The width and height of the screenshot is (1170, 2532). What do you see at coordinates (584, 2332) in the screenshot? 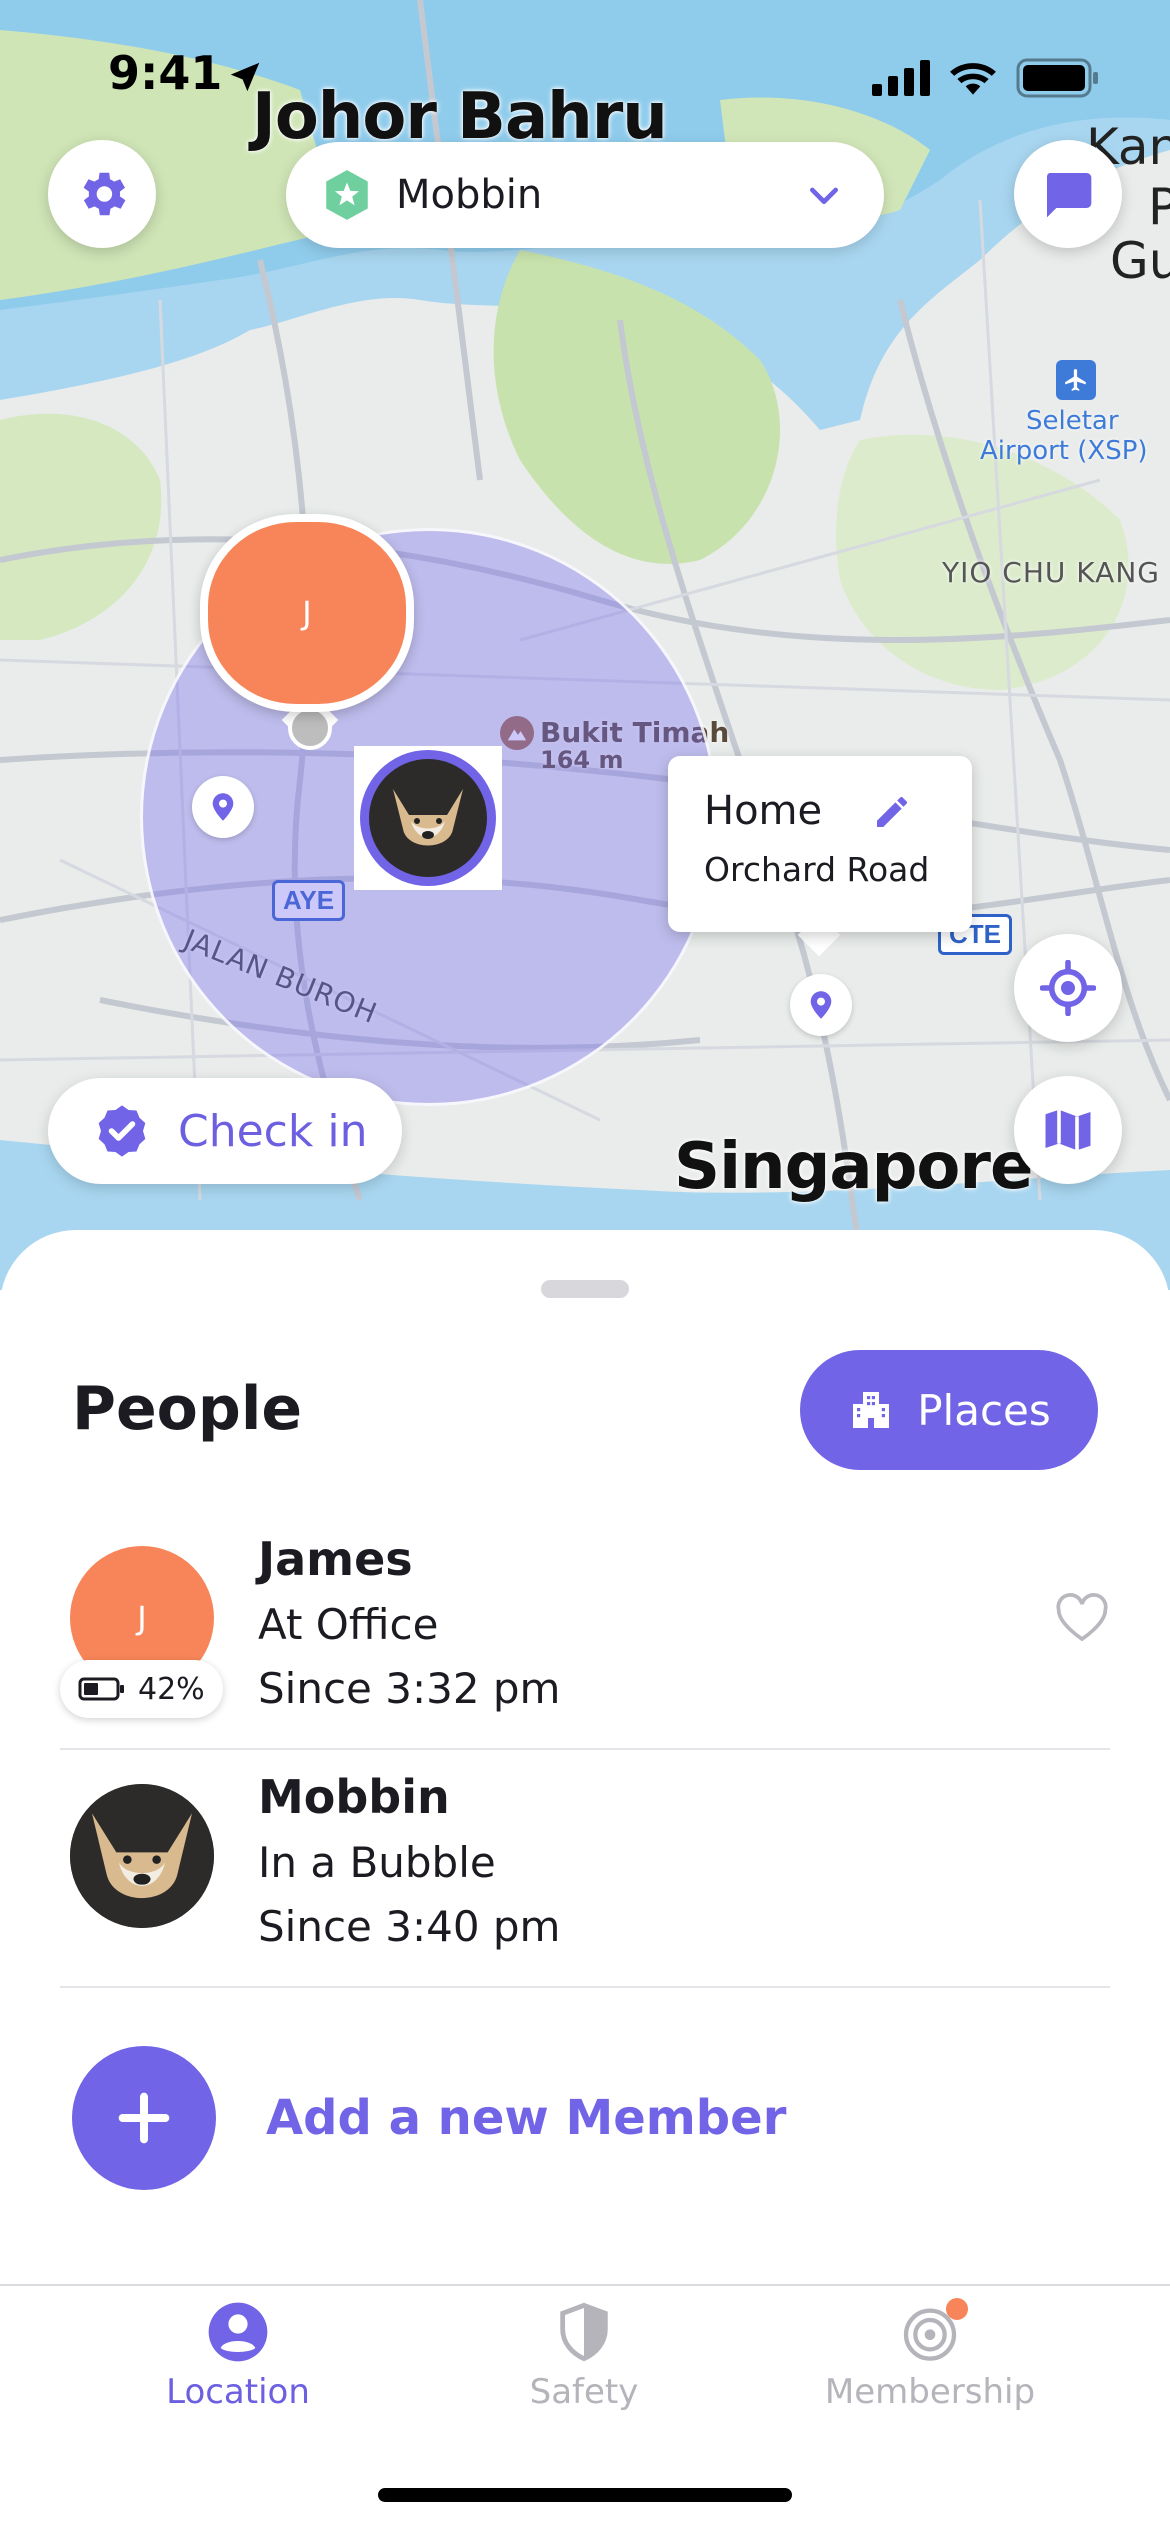
I see `shield-icon` at bounding box center [584, 2332].